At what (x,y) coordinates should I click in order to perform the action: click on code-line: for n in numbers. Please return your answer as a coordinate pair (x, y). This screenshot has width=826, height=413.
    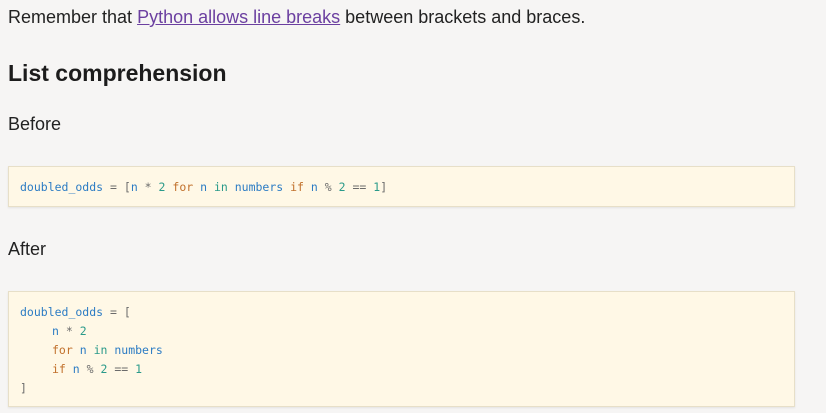
    Looking at the image, I should click on (107, 350).